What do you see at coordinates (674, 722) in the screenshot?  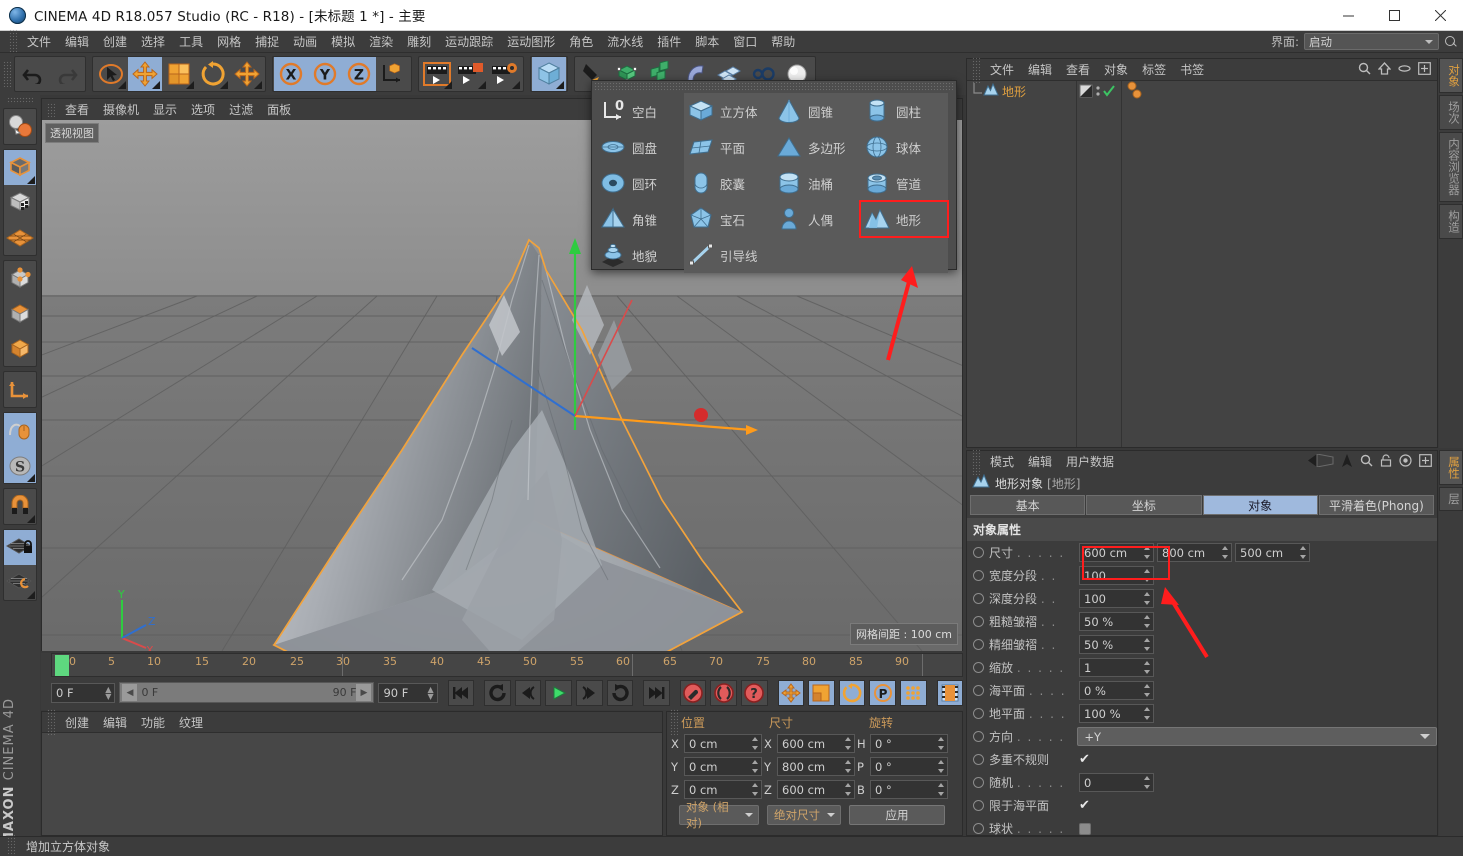 I see `coordinates-grip-icon` at bounding box center [674, 722].